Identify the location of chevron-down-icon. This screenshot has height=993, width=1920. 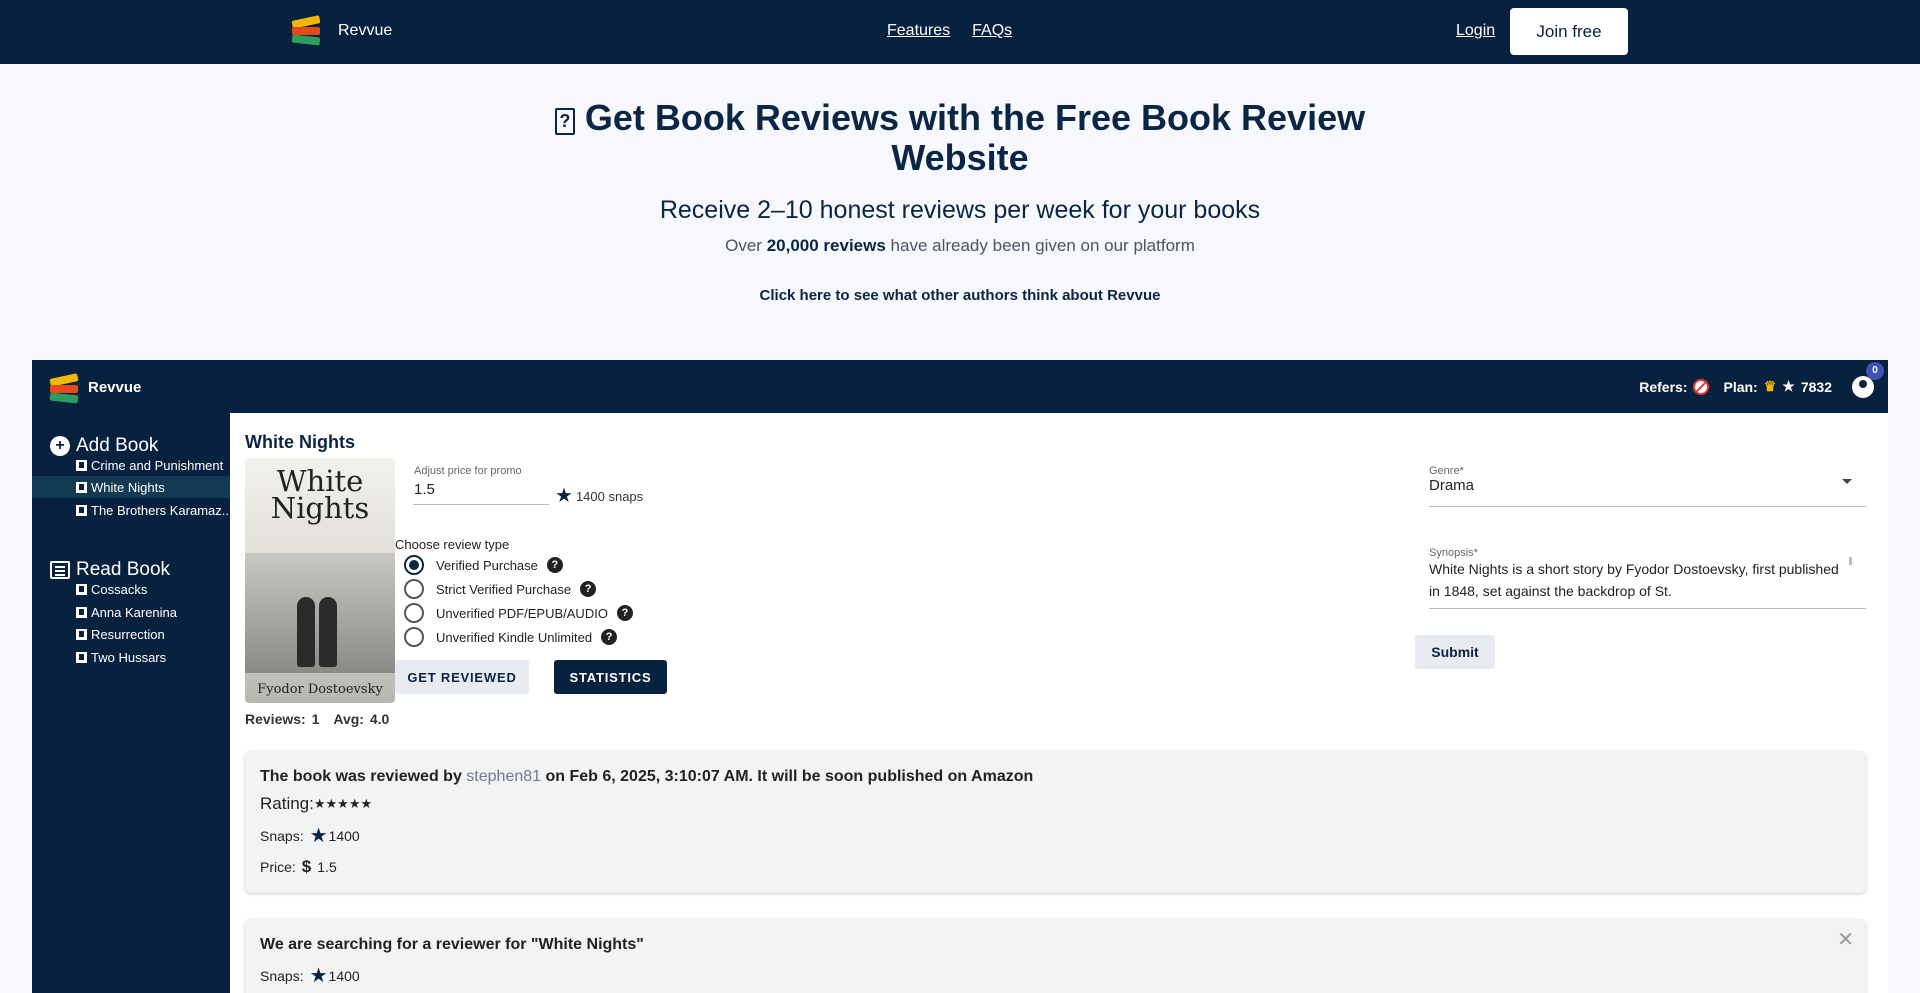
(1847, 481).